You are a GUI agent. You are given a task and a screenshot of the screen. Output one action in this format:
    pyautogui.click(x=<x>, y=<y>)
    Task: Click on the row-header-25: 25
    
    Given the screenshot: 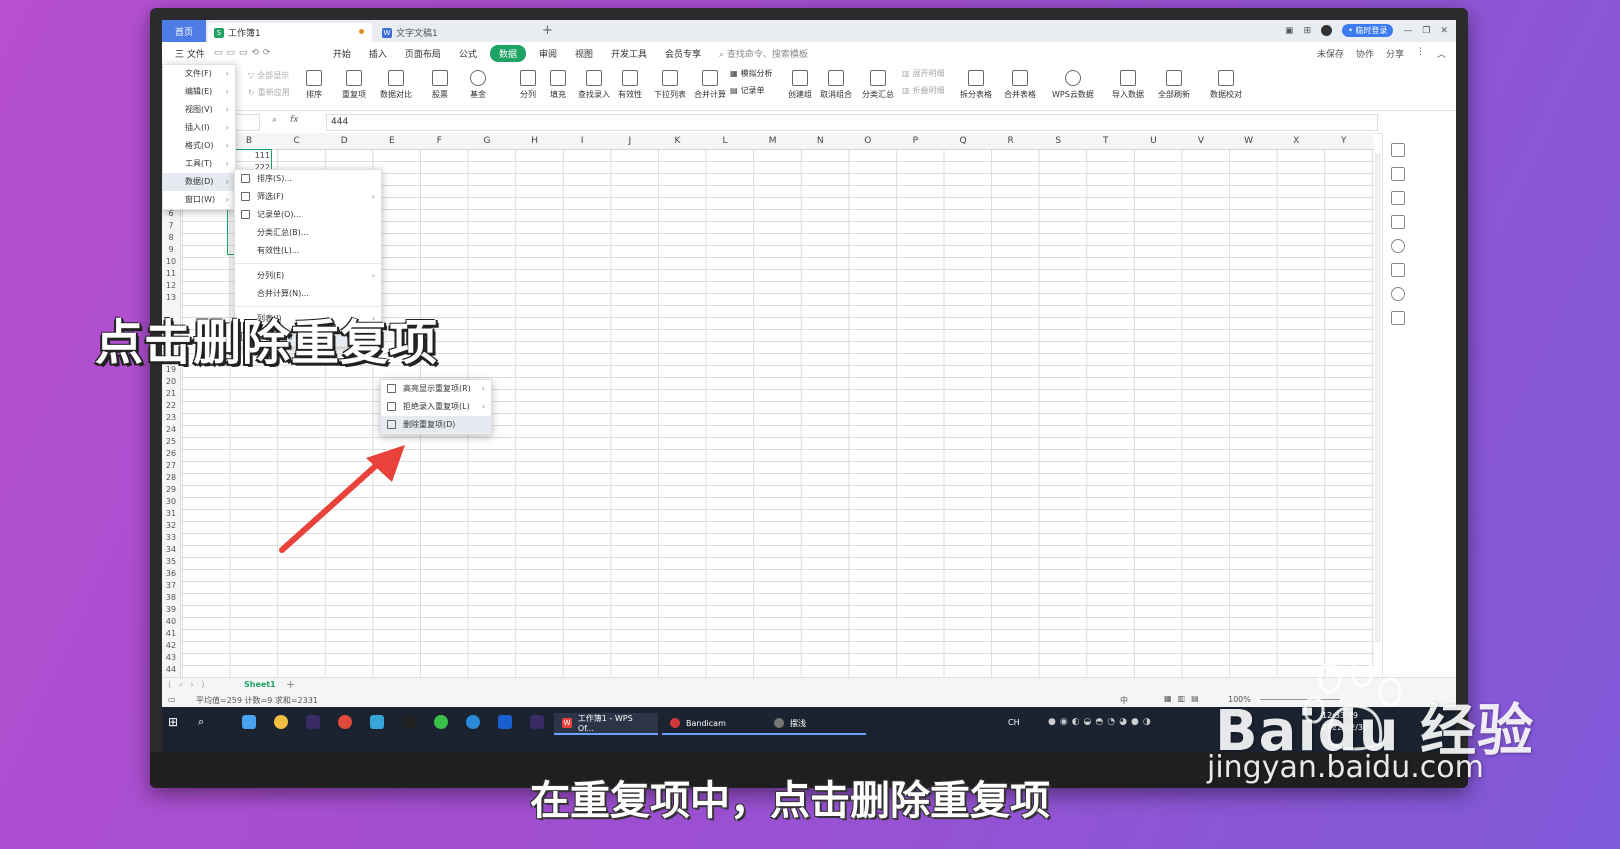 What is the action you would take?
    pyautogui.click(x=171, y=441)
    